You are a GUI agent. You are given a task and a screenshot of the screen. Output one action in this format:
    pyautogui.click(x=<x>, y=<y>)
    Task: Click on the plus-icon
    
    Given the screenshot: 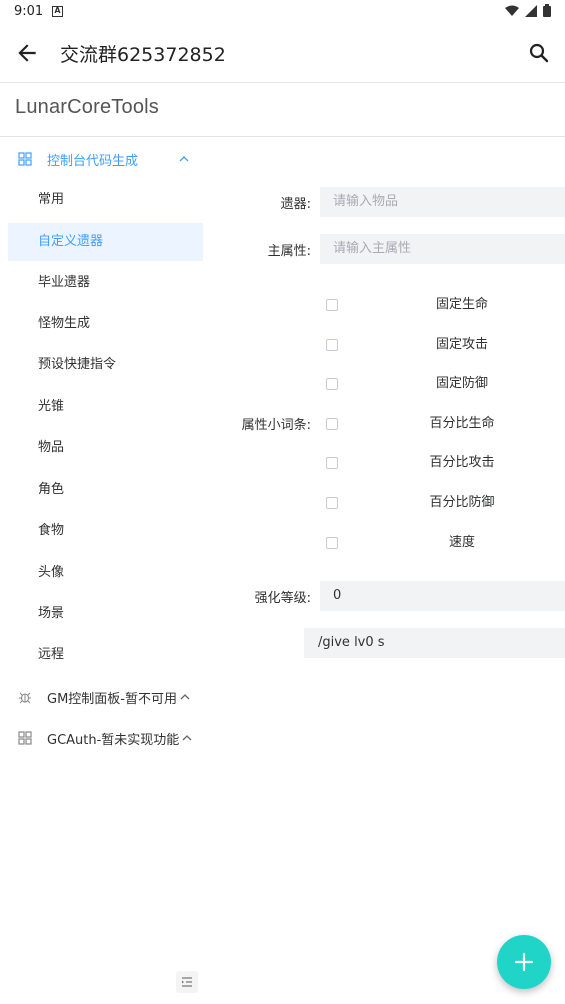 What is the action you would take?
    pyautogui.click(x=524, y=962)
    